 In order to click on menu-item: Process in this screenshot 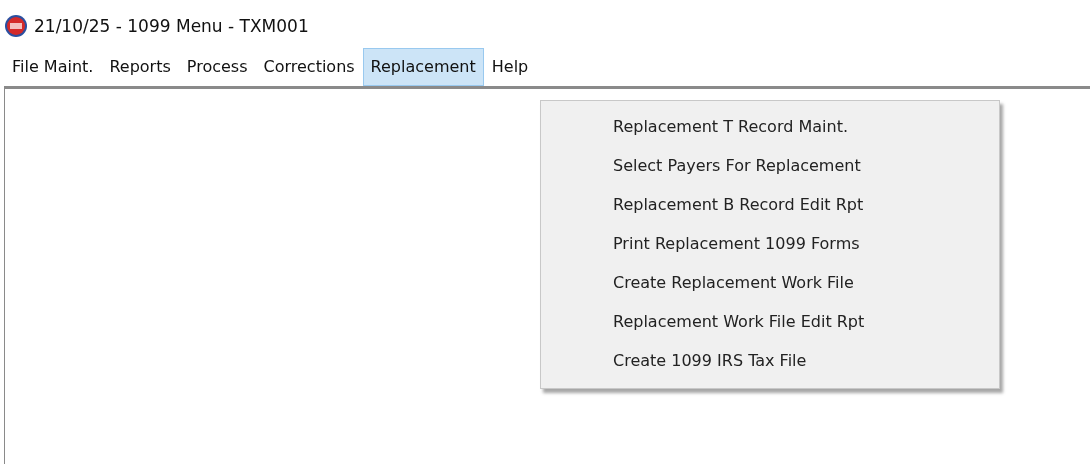, I will do `click(217, 67)`.